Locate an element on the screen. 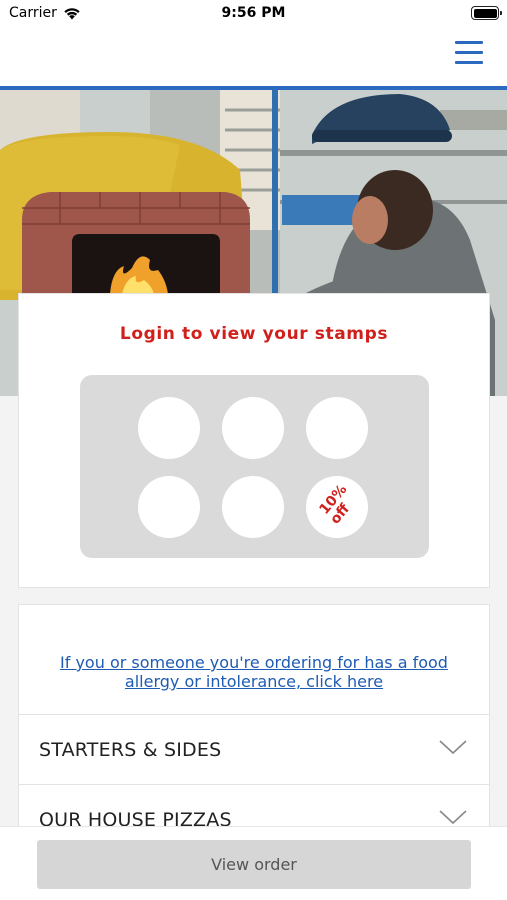 The image size is (507, 900). view-order-button: View order is located at coordinates (254, 864).